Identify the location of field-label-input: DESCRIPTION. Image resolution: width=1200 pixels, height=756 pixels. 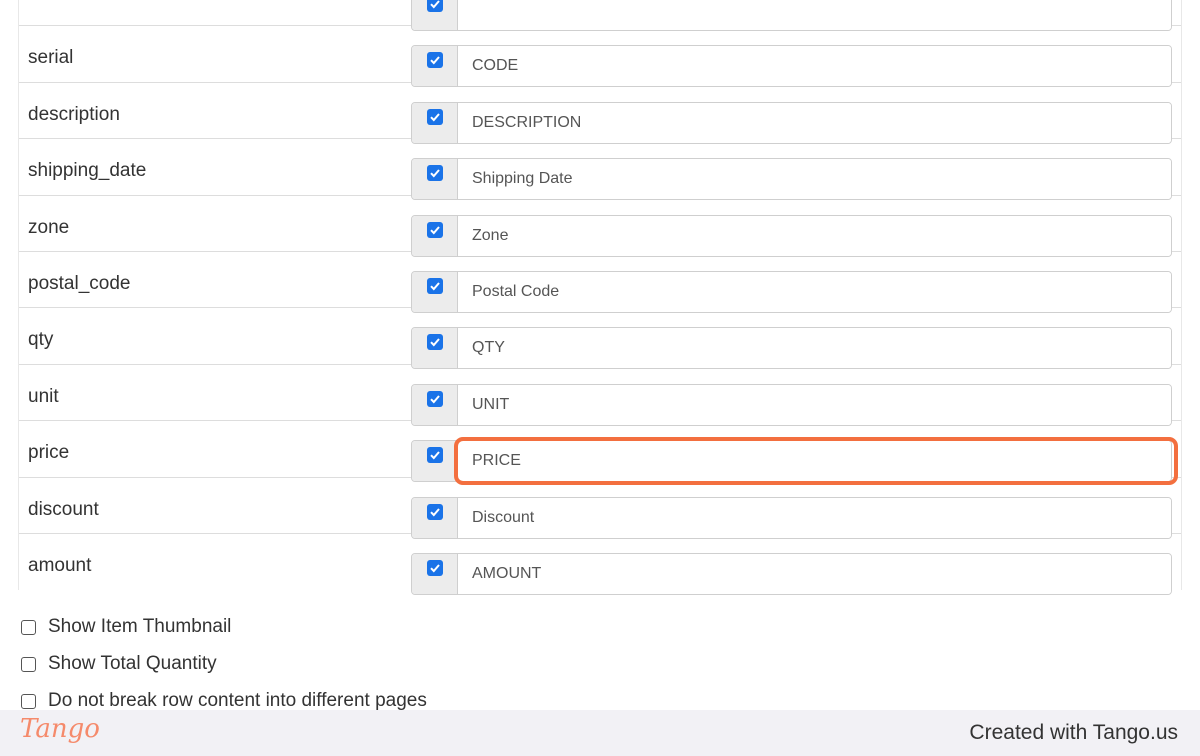
(814, 122).